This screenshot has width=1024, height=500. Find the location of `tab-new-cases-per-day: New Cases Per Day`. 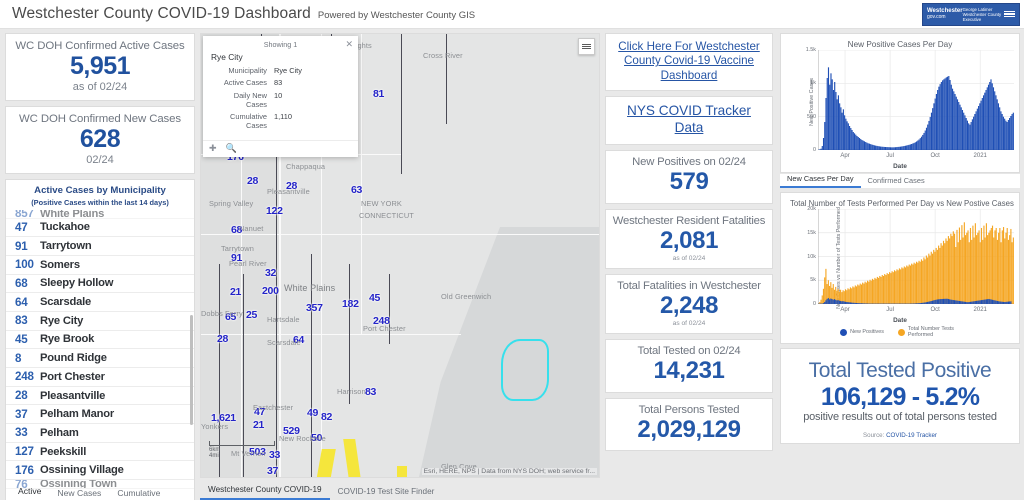

tab-new-cases-per-day: New Cases Per Day is located at coordinates (820, 181).